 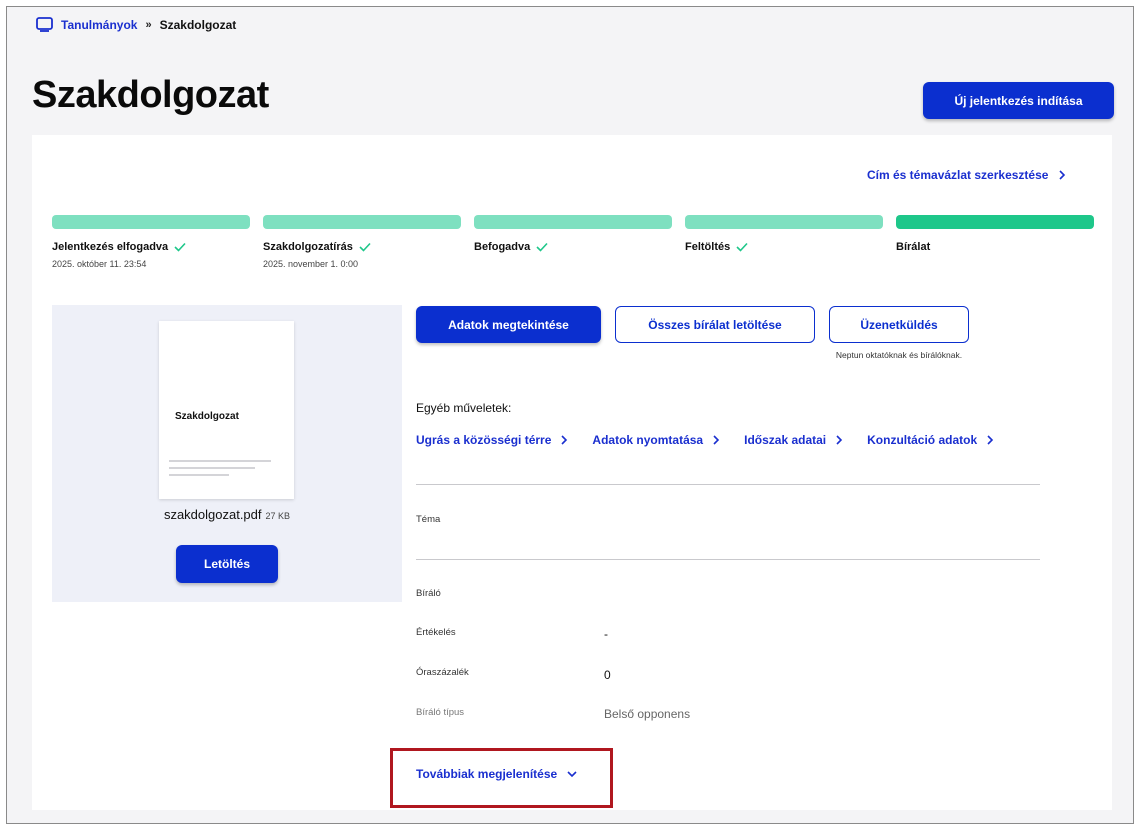 I want to click on document-thumbnail: Szakdolgozat, so click(x=226, y=410).